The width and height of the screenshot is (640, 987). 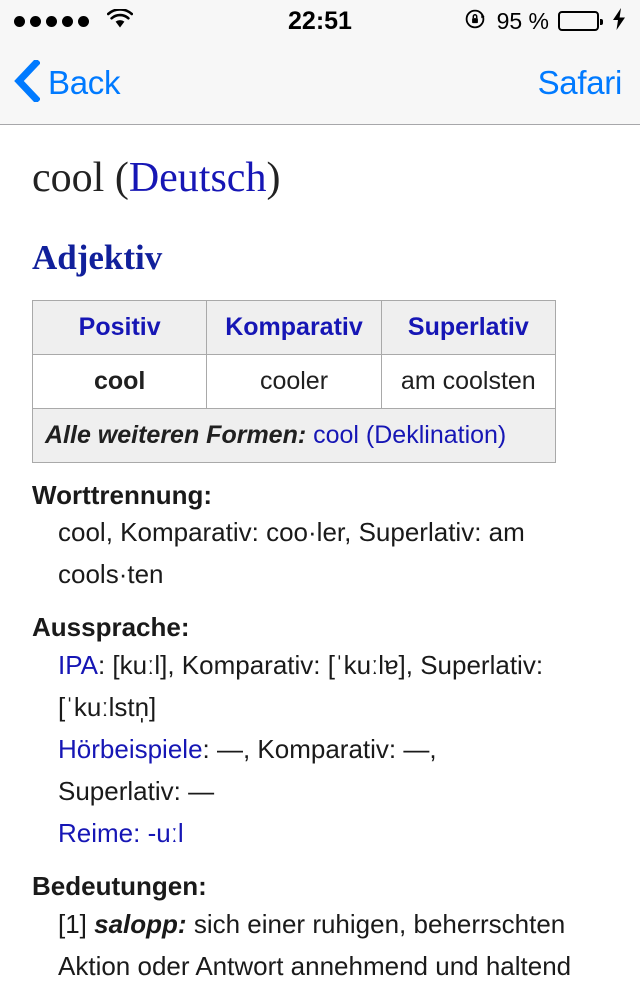 I want to click on chevron-left-icon, so click(x=27, y=82).